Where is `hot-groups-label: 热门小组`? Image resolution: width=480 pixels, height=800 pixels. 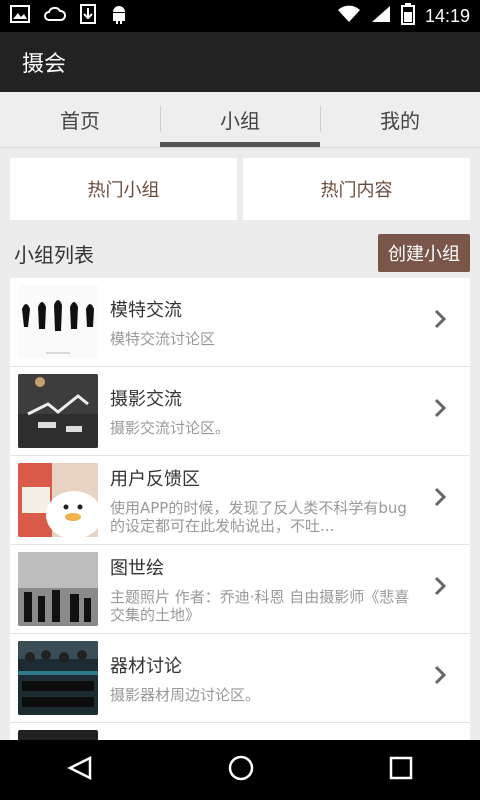 hot-groups-label: 热门小组 is located at coordinates (123, 190).